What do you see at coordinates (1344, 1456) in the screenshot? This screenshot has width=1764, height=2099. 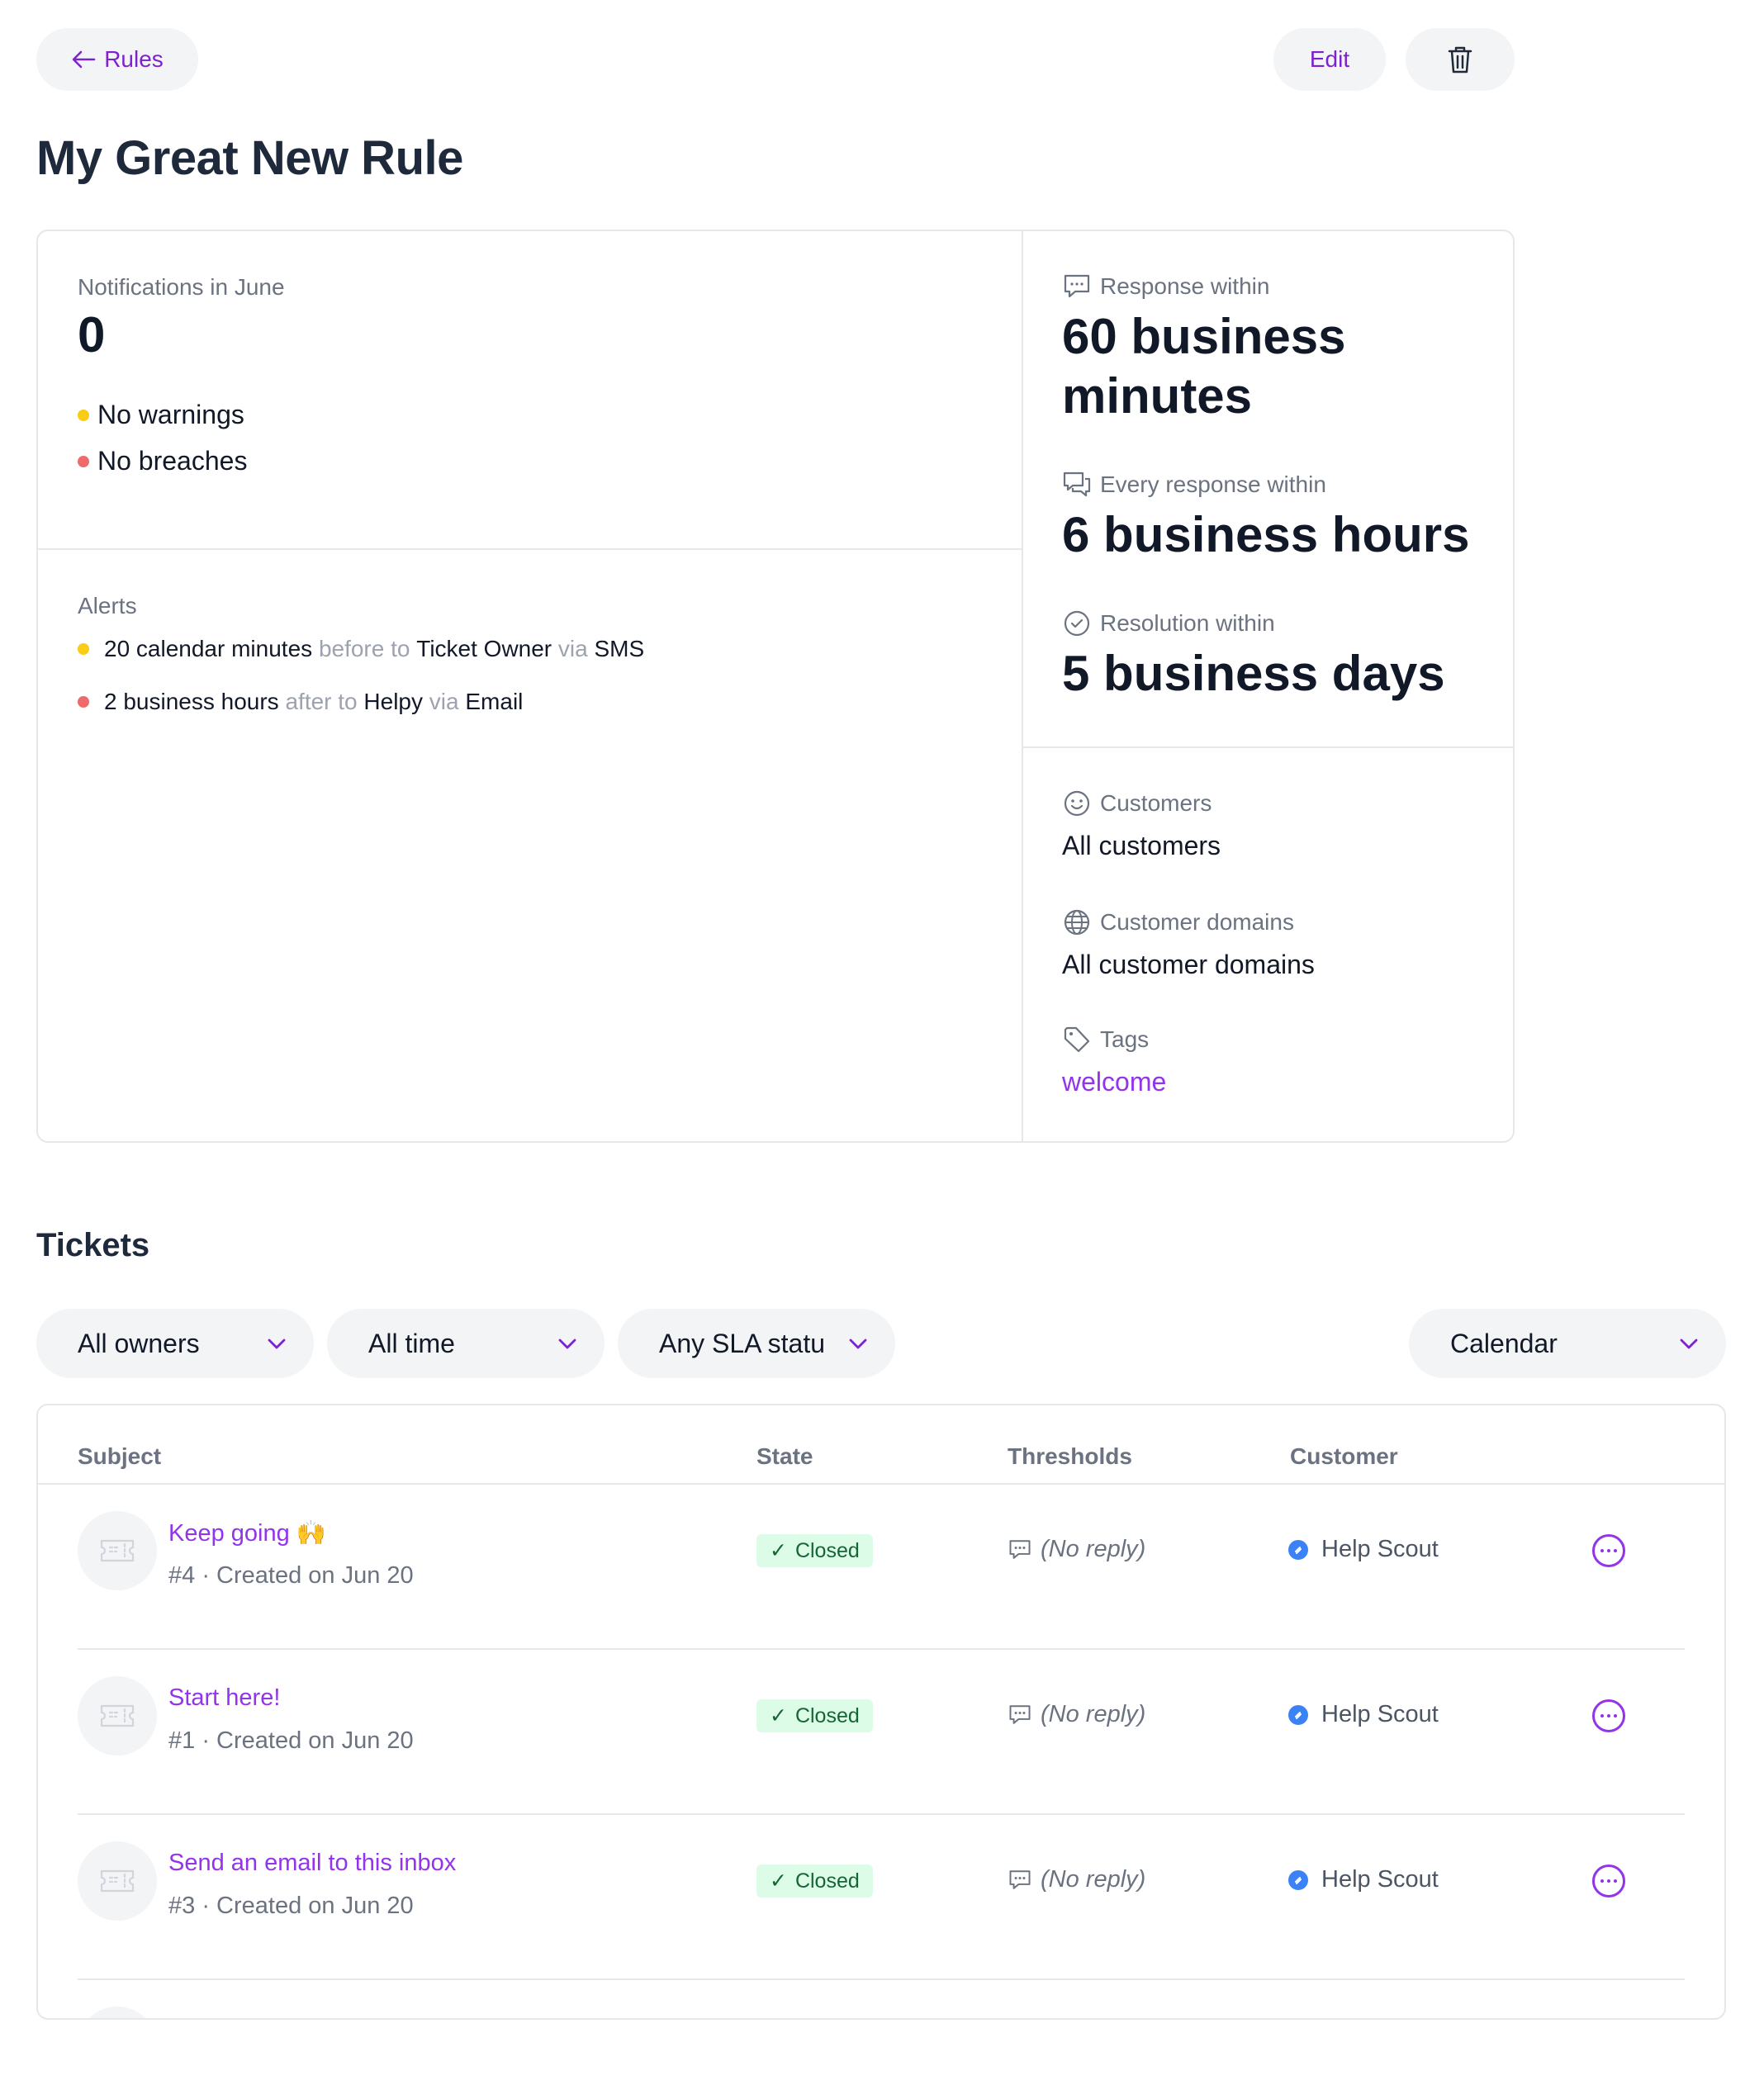 I see `column-header-customer: Customer` at bounding box center [1344, 1456].